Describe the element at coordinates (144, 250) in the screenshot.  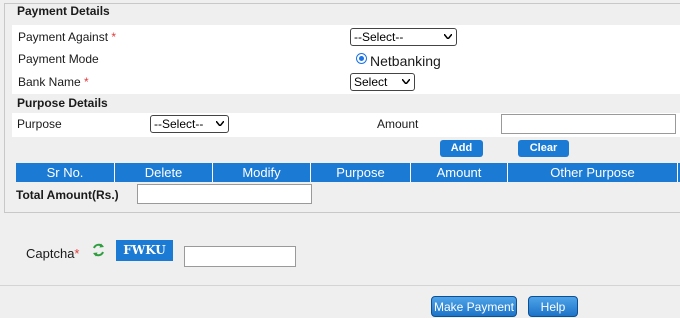
I see `captcha-image: FWKU` at that location.